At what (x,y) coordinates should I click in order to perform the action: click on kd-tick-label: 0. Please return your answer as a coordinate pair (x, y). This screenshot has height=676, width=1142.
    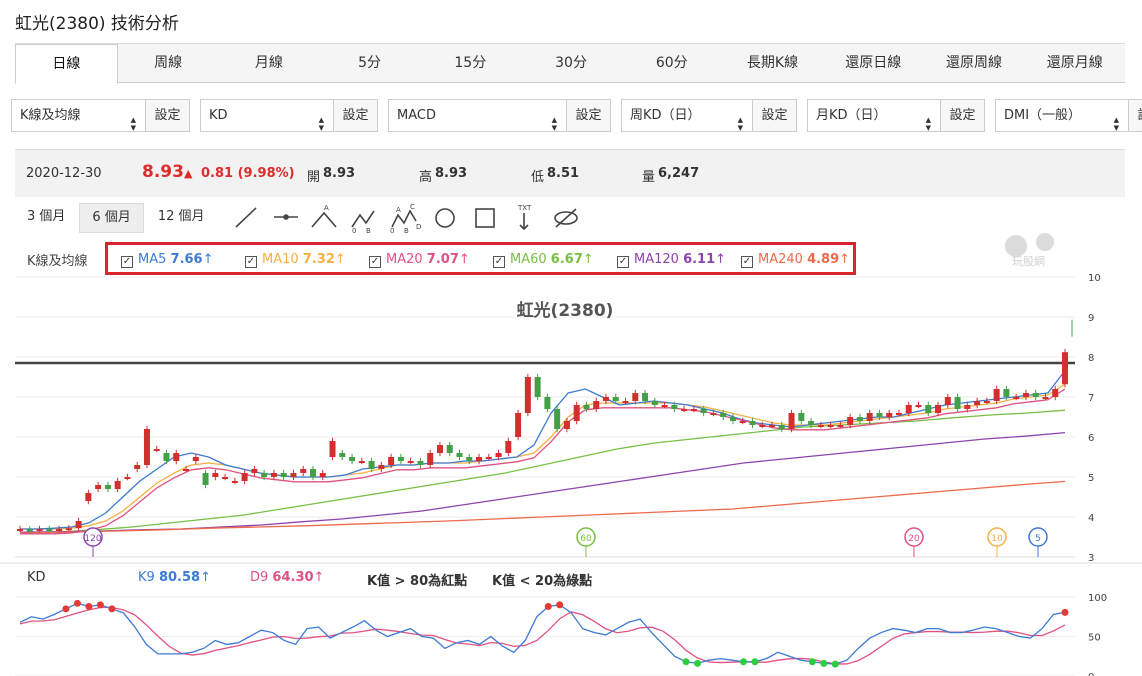
    Looking at the image, I should click on (1091, 674).